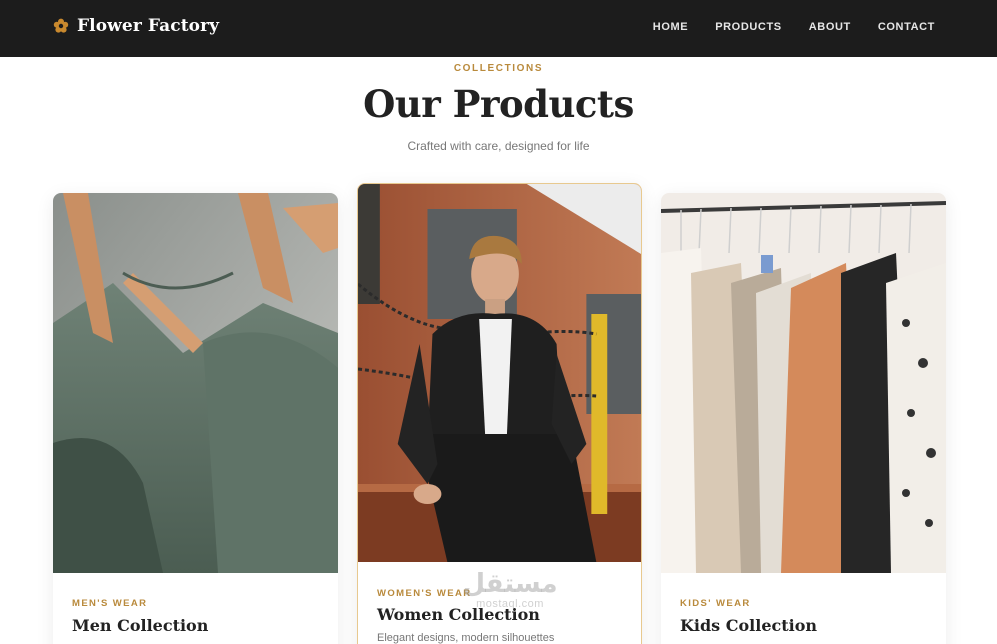 This screenshot has width=997, height=644. I want to click on card-category: MEN'S WEAR, so click(110, 603).